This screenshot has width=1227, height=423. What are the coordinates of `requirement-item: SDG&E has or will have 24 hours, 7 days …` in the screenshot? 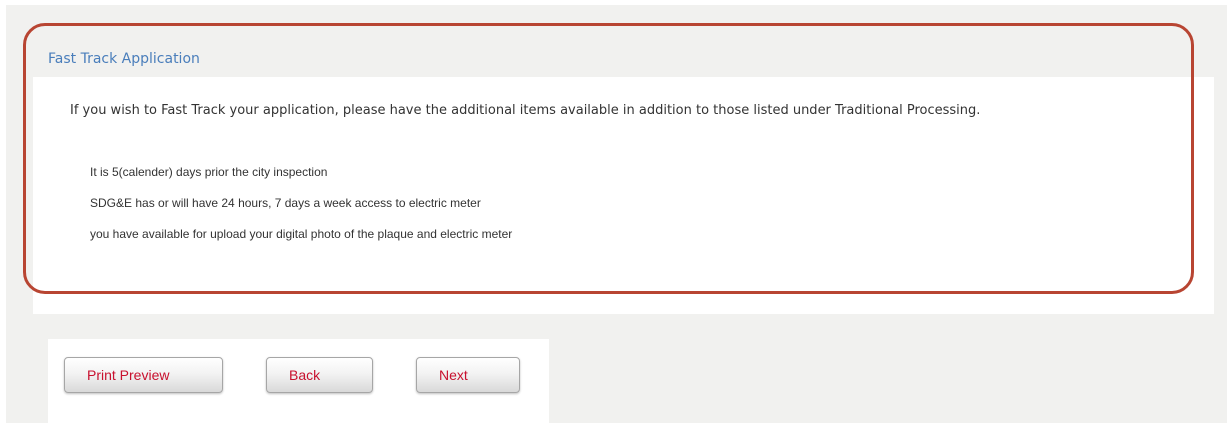 It's located at (285, 203).